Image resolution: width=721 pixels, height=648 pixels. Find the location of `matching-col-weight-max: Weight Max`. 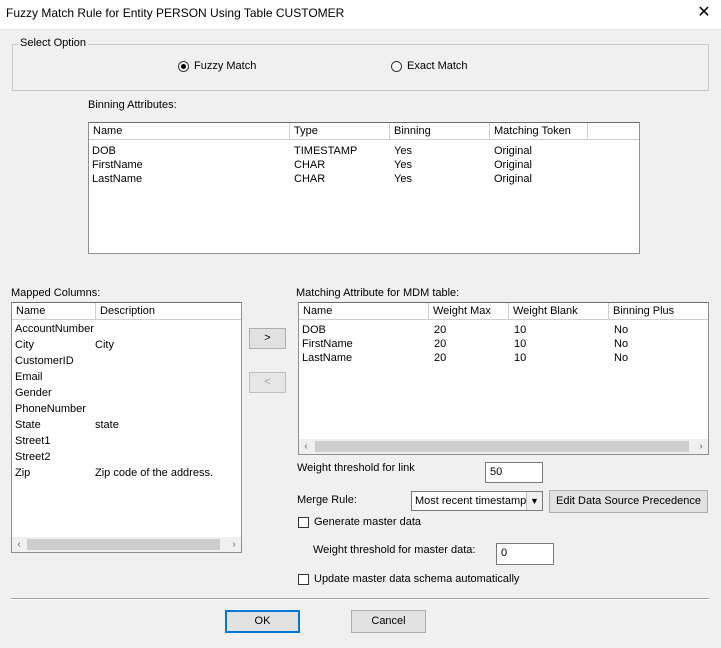

matching-col-weight-max: Weight Max is located at coordinates (469, 311).